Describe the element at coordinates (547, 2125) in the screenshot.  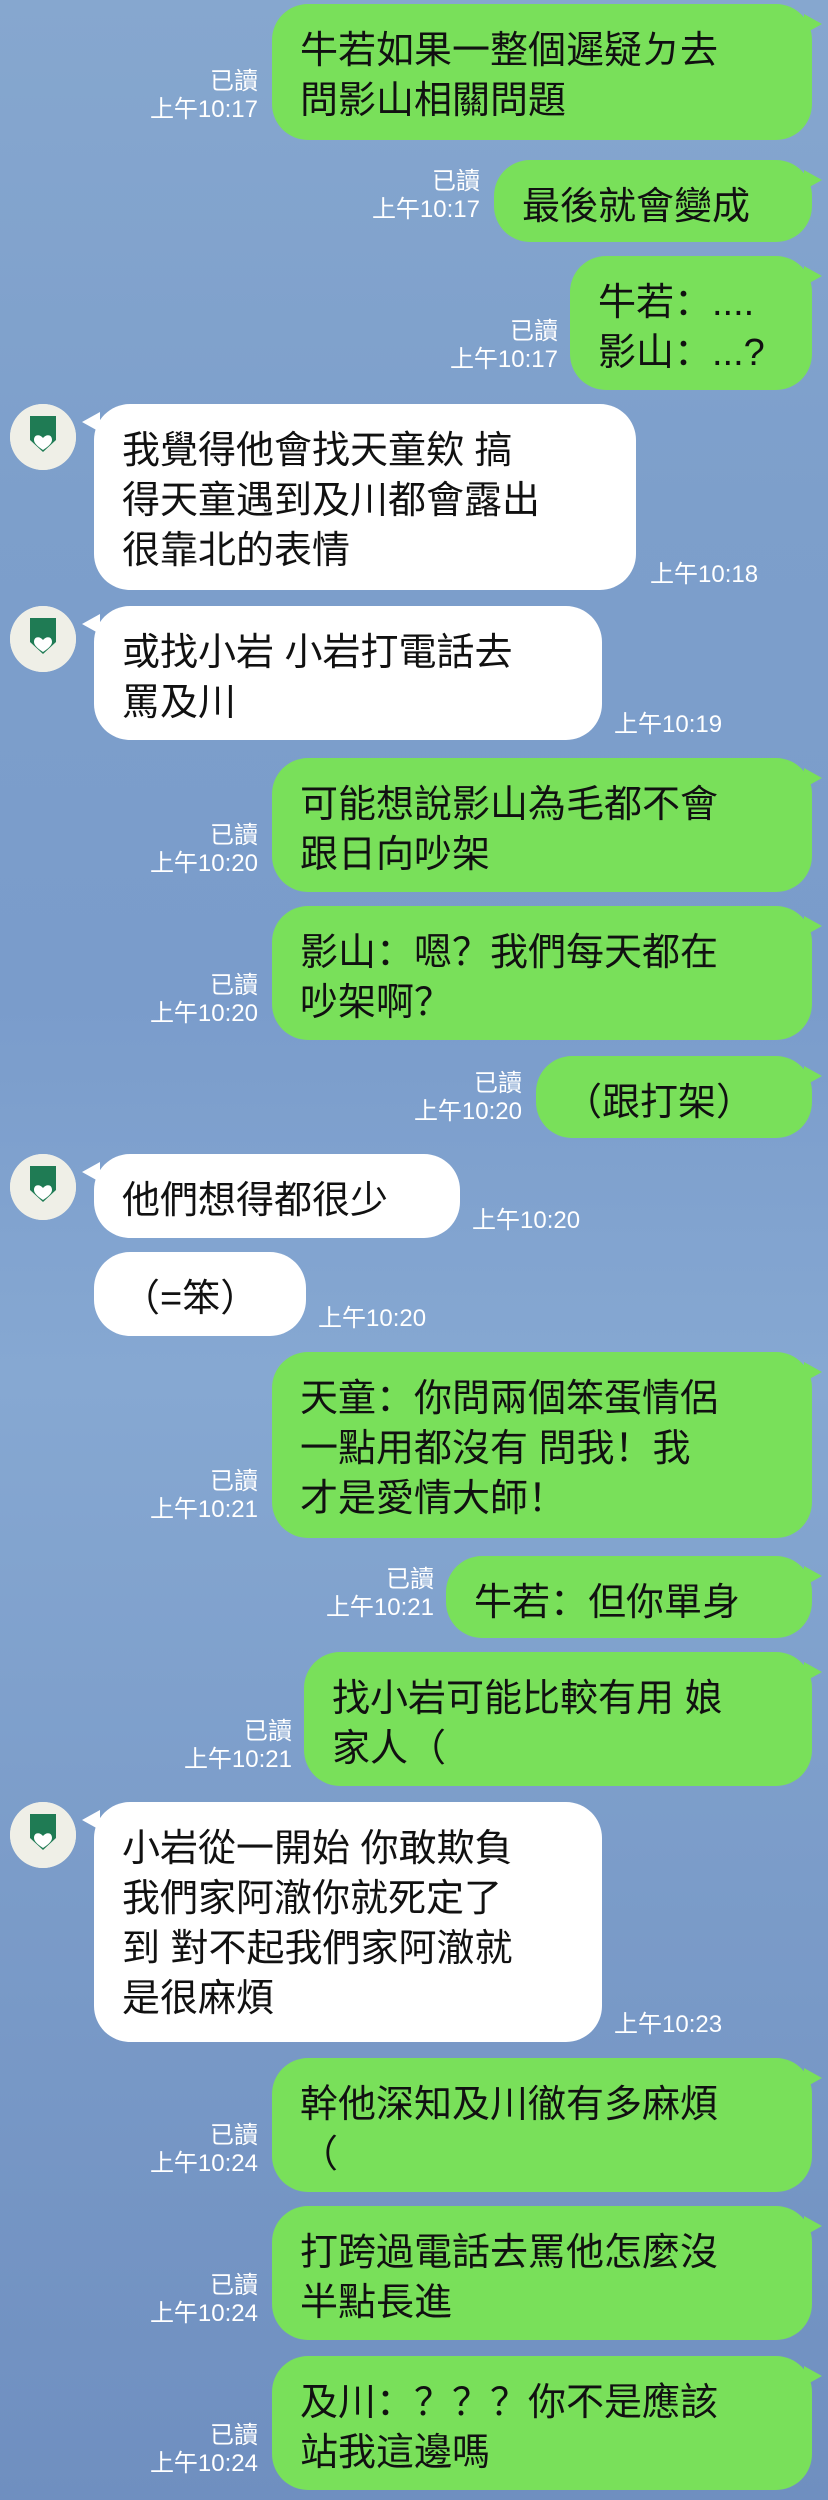
I see `outgoing-message-bubble: 幹他深知及川徹有多麻煩 （` at that location.